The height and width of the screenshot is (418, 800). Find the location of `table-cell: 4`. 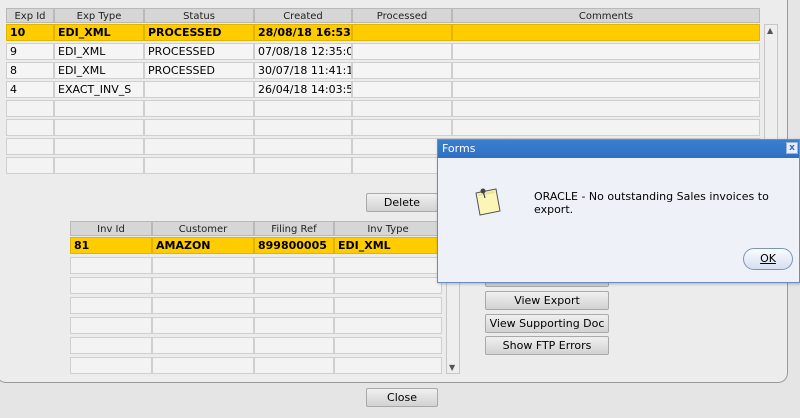

table-cell: 4 is located at coordinates (30, 89).